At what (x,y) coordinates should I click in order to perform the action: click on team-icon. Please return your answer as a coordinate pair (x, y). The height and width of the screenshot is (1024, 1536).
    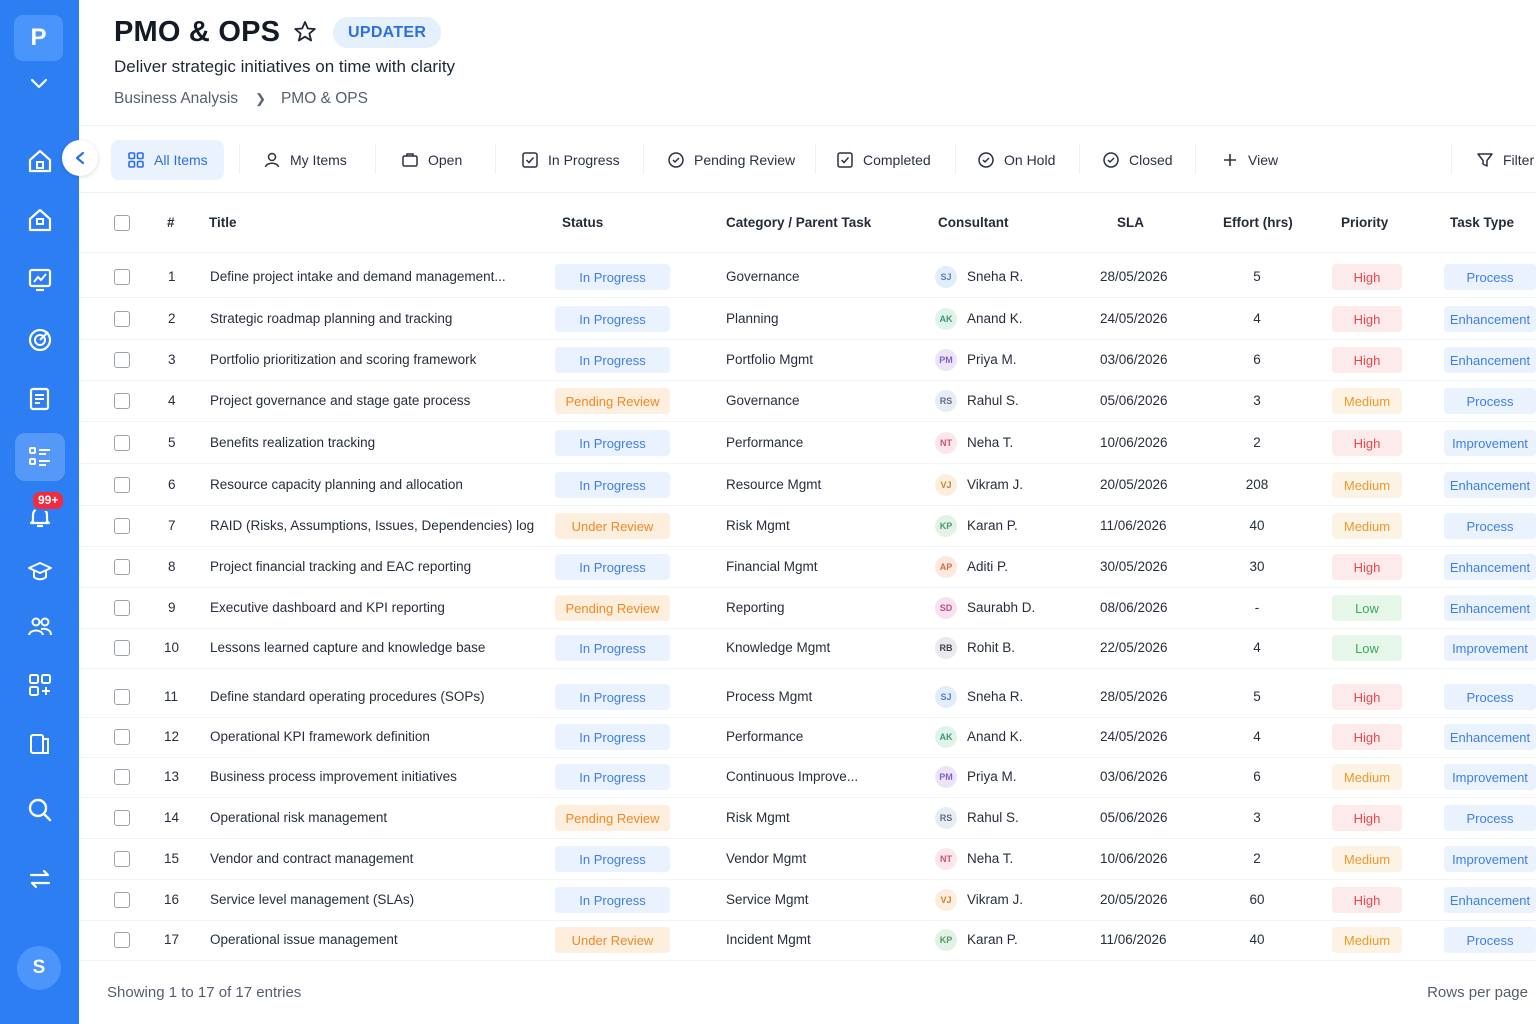
    Looking at the image, I should click on (40, 627).